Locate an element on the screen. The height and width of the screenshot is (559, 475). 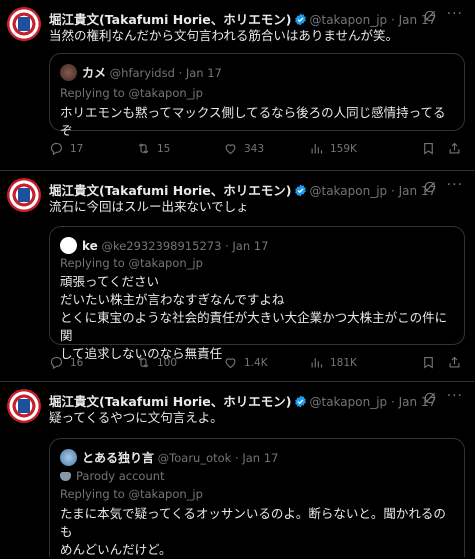
reply-button: 16 is located at coordinates (66, 362).